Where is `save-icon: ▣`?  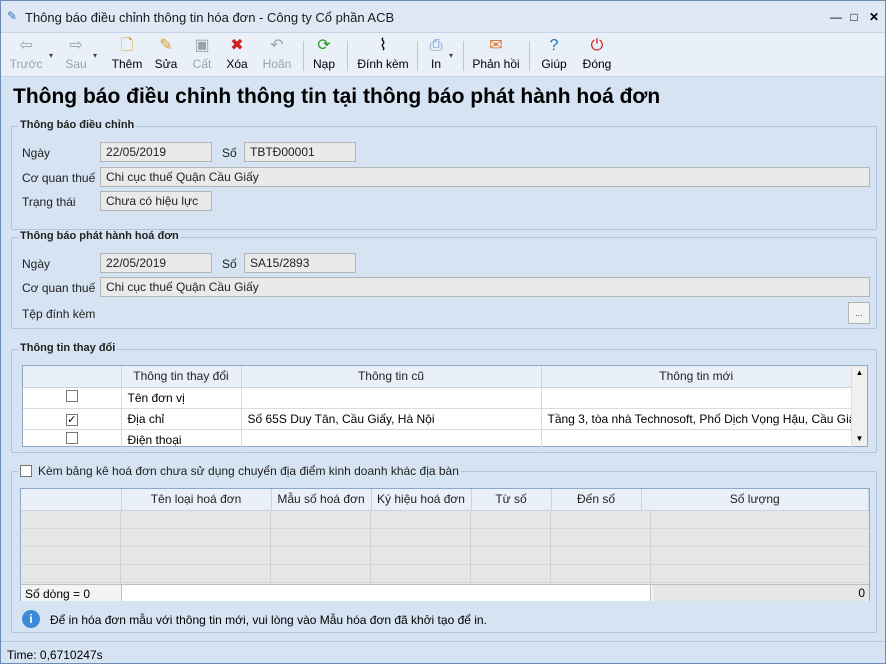
save-icon: ▣ is located at coordinates (202, 45).